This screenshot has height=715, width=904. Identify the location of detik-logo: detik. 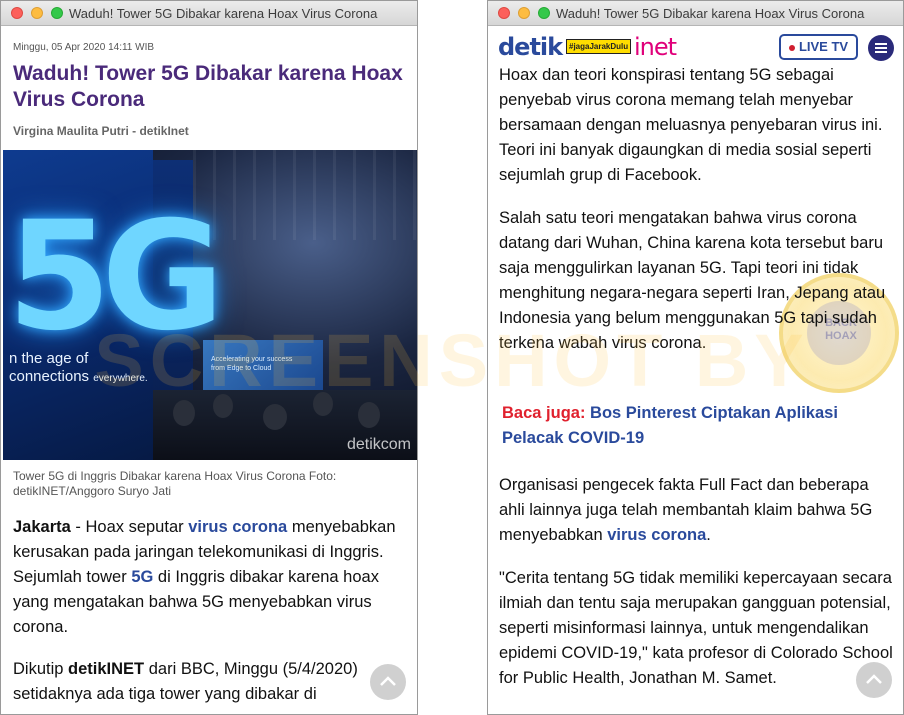
(530, 47).